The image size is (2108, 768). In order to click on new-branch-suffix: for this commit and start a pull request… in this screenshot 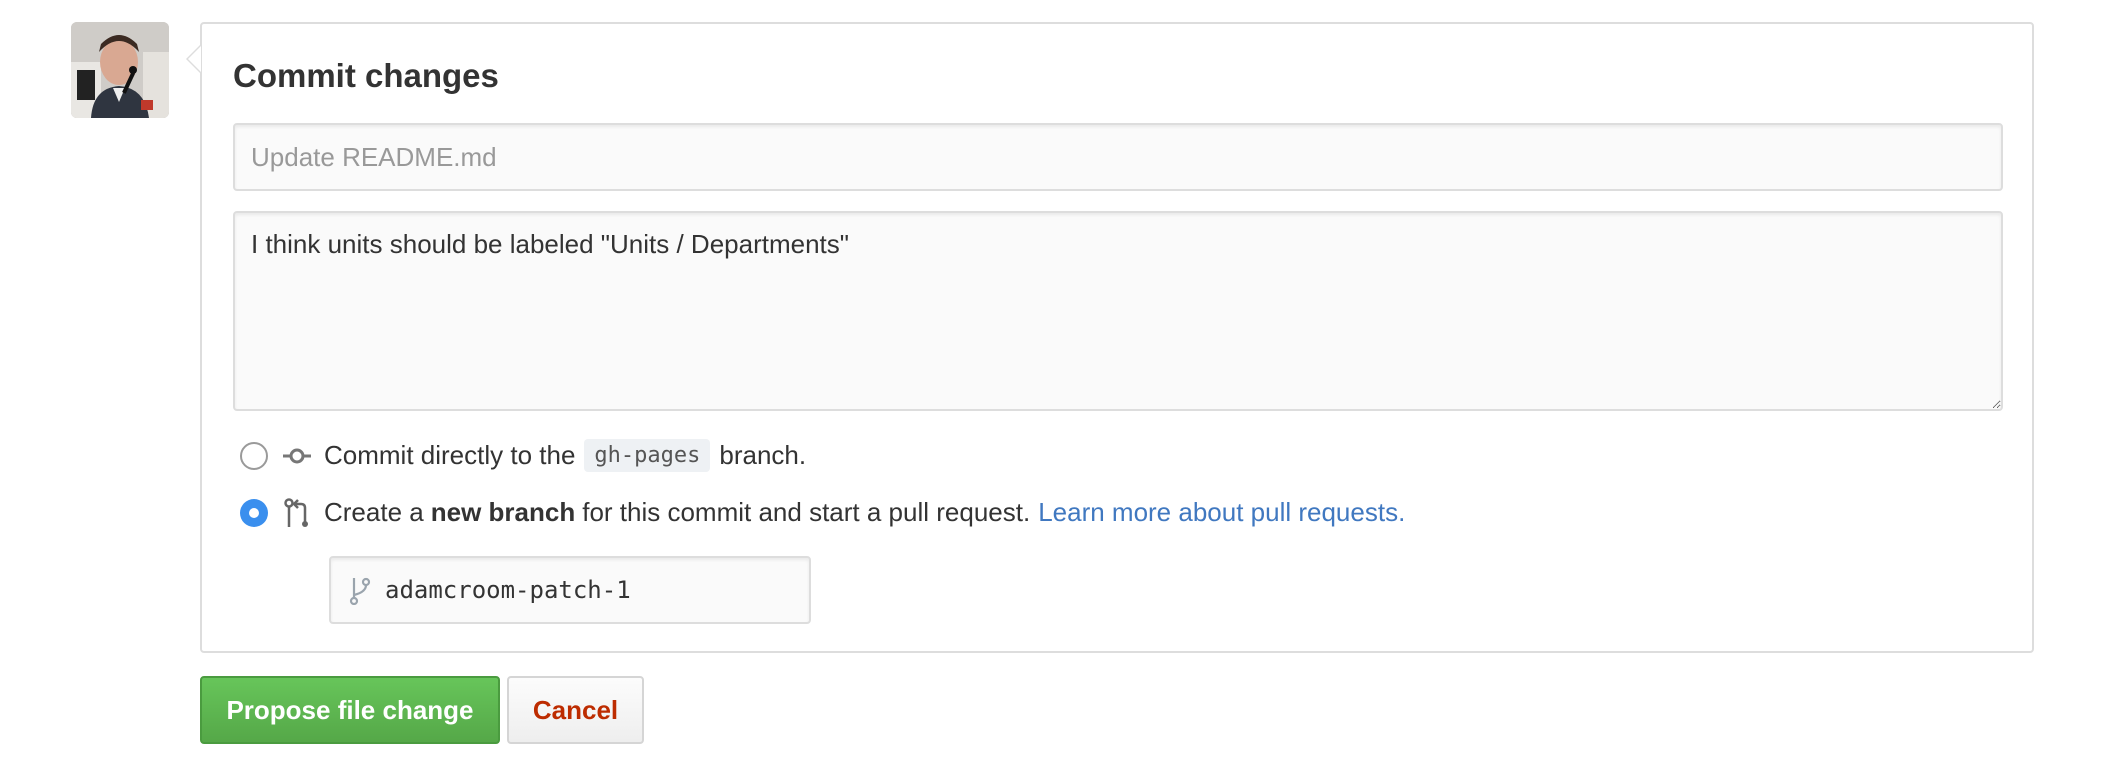, I will do `click(806, 512)`.